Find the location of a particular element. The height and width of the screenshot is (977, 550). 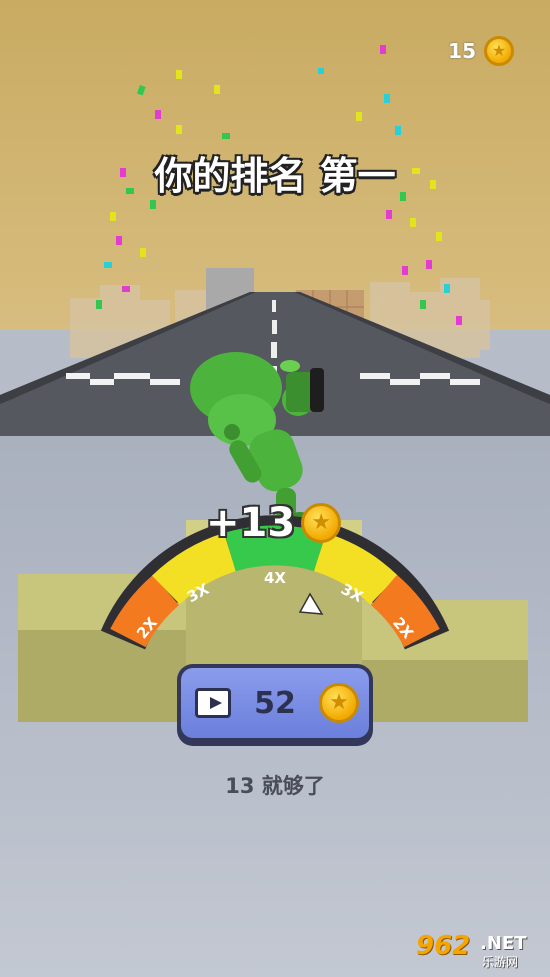

reward-popup: +13 is located at coordinates (274, 523).